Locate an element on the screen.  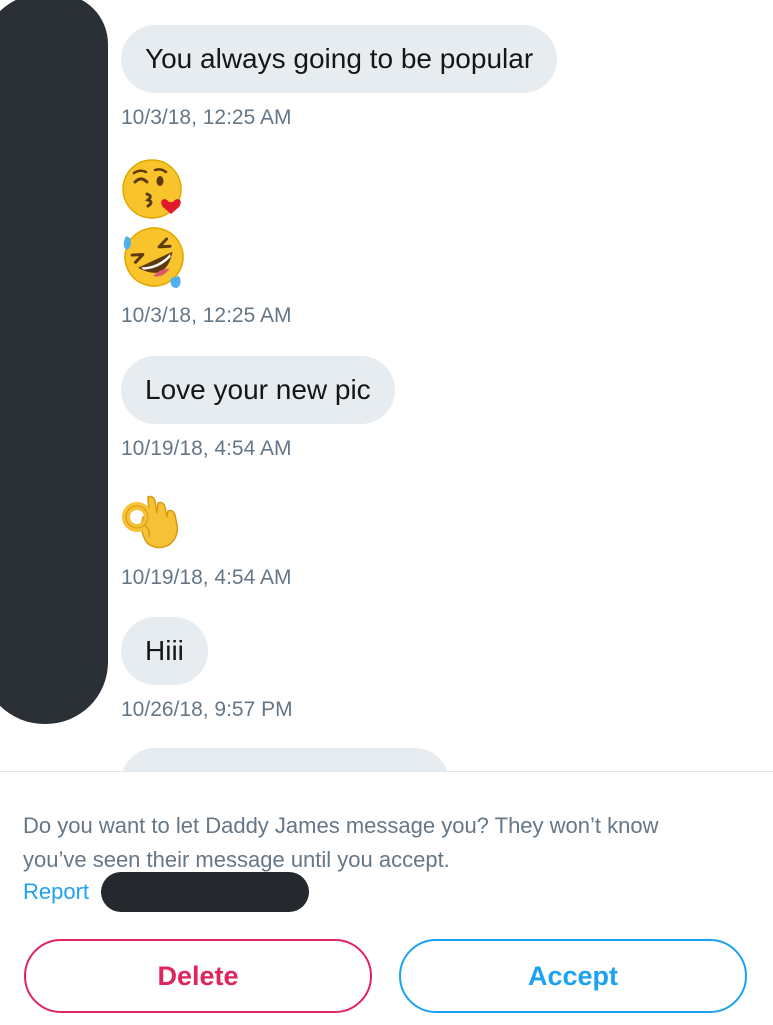
redacted-username is located at coordinates (205, 892).